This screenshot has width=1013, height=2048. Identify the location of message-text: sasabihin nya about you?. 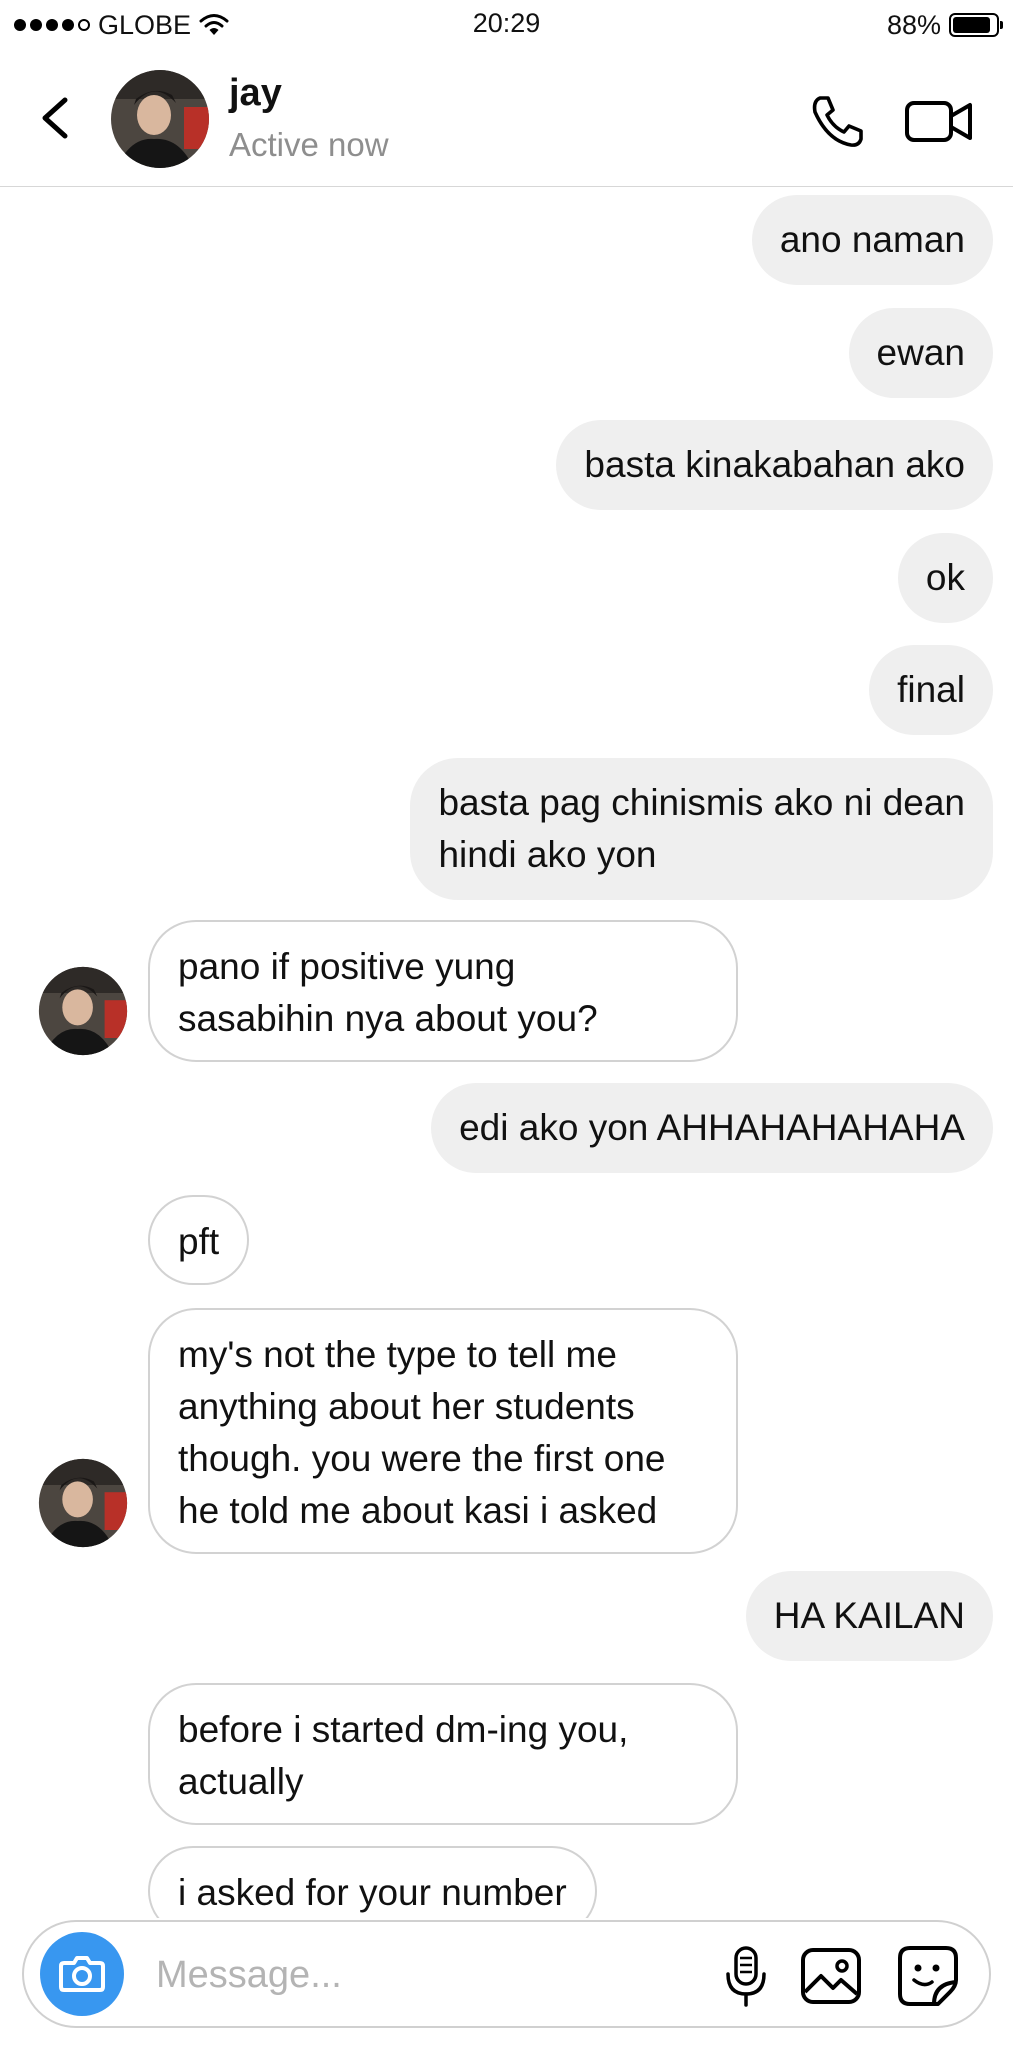
(388, 1018).